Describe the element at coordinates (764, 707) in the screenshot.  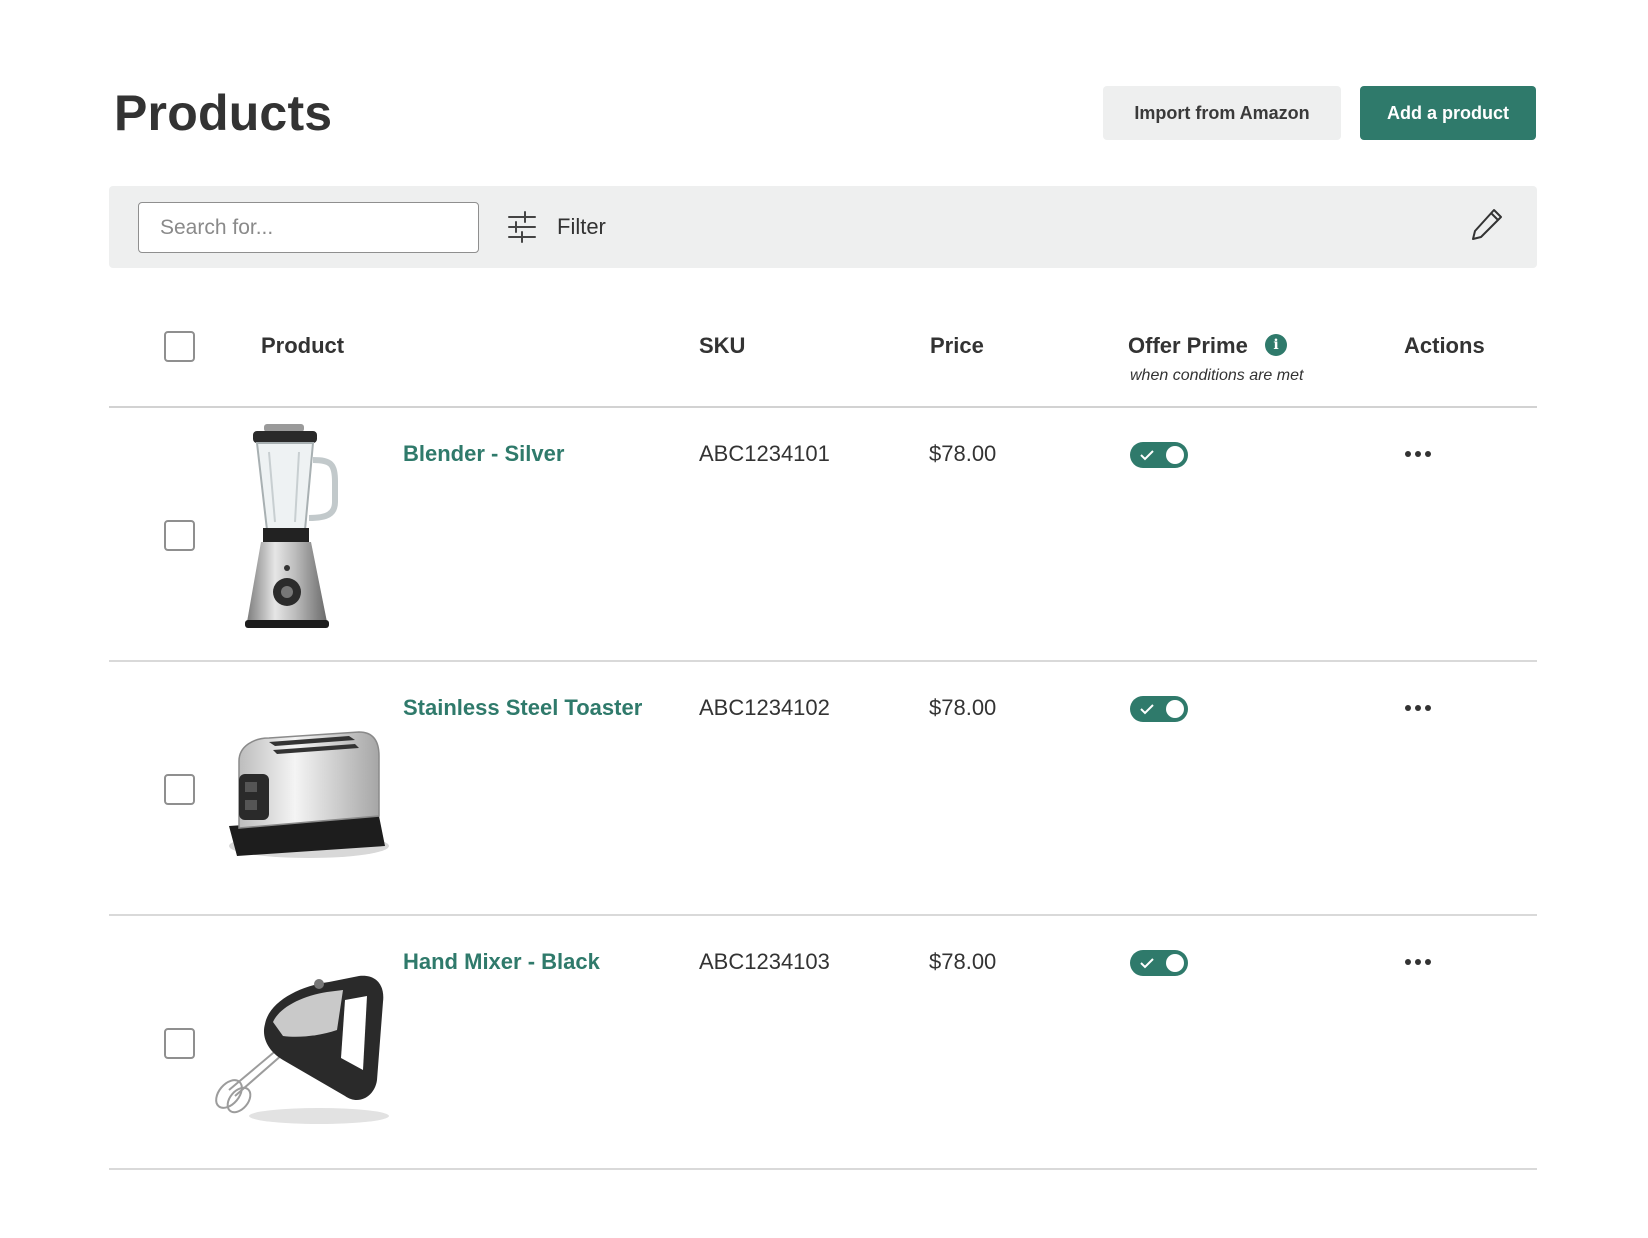
I see `sku-value: ABC1234102` at that location.